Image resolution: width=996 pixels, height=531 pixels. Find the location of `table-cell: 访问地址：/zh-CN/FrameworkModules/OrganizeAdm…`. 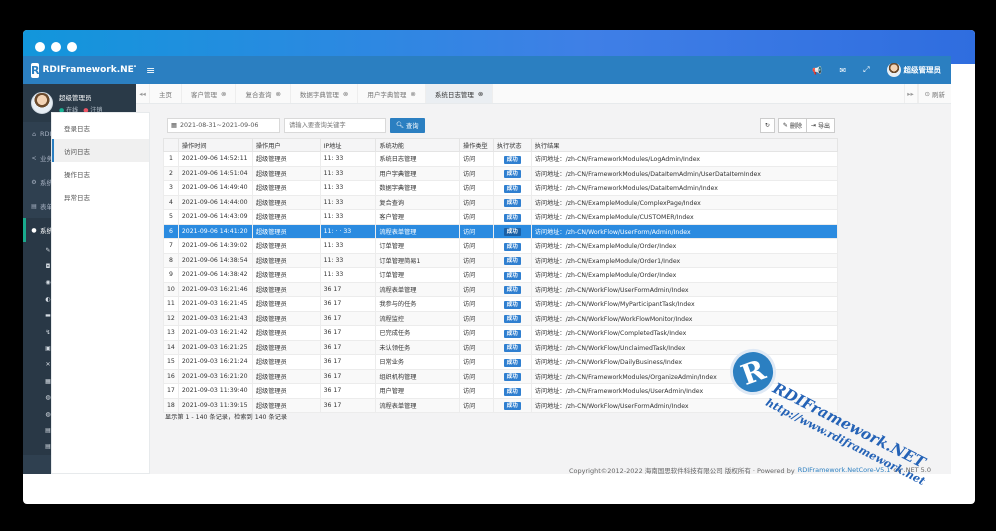

table-cell: 访问地址：/zh-CN/FrameworkModules/OrganizeAdm… is located at coordinates (684, 376).